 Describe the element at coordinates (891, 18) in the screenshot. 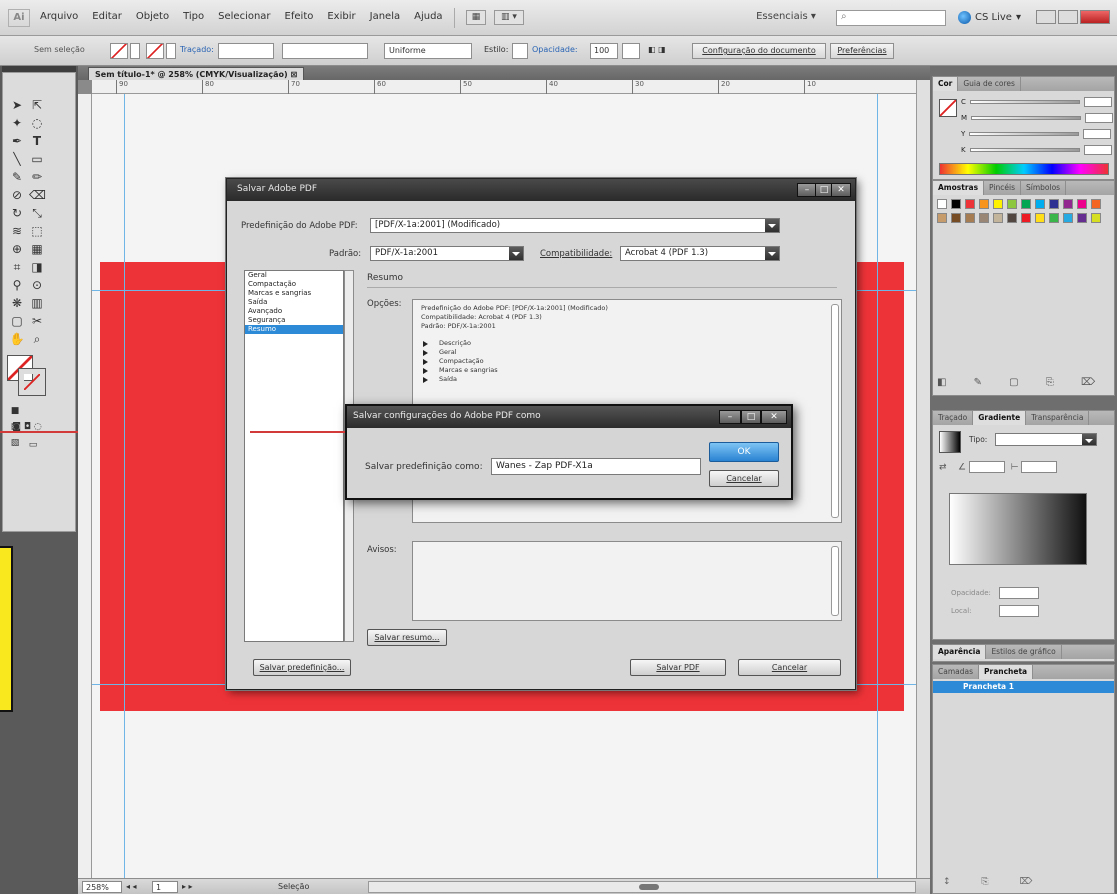

I see `search-input: ⌕` at that location.